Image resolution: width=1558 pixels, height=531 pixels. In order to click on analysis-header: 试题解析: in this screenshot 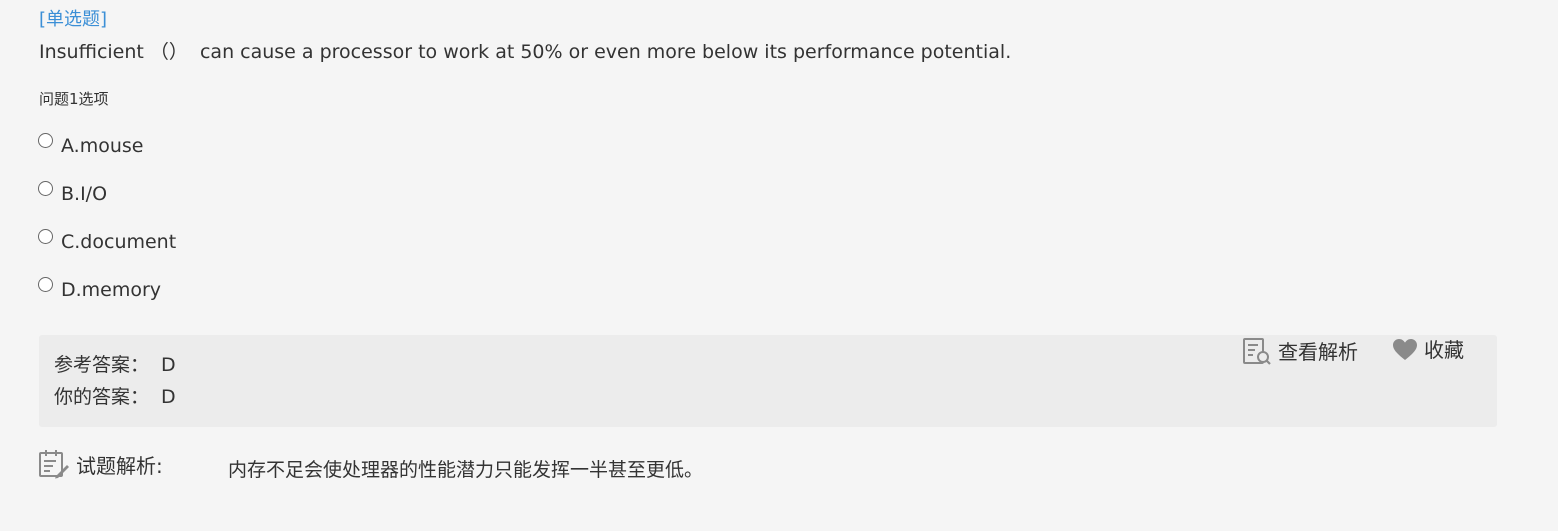, I will do `click(100, 466)`.